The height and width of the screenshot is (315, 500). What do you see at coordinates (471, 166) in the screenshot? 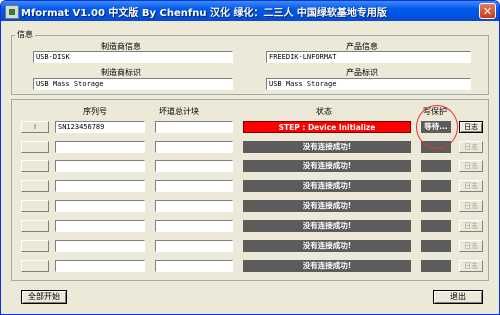
I see `log-button-3: 日志` at bounding box center [471, 166].